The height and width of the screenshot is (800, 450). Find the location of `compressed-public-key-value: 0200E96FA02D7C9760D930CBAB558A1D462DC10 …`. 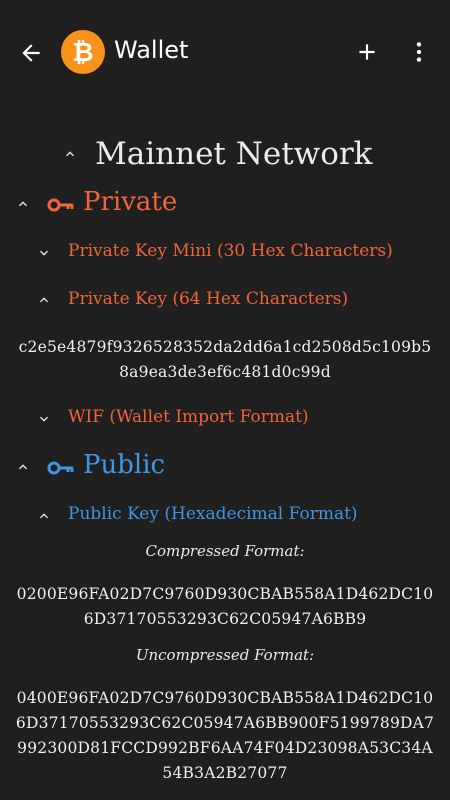

compressed-public-key-value: 0200E96FA02D7C9760D930CBAB558A1D462DC10 … is located at coordinates (225, 607).